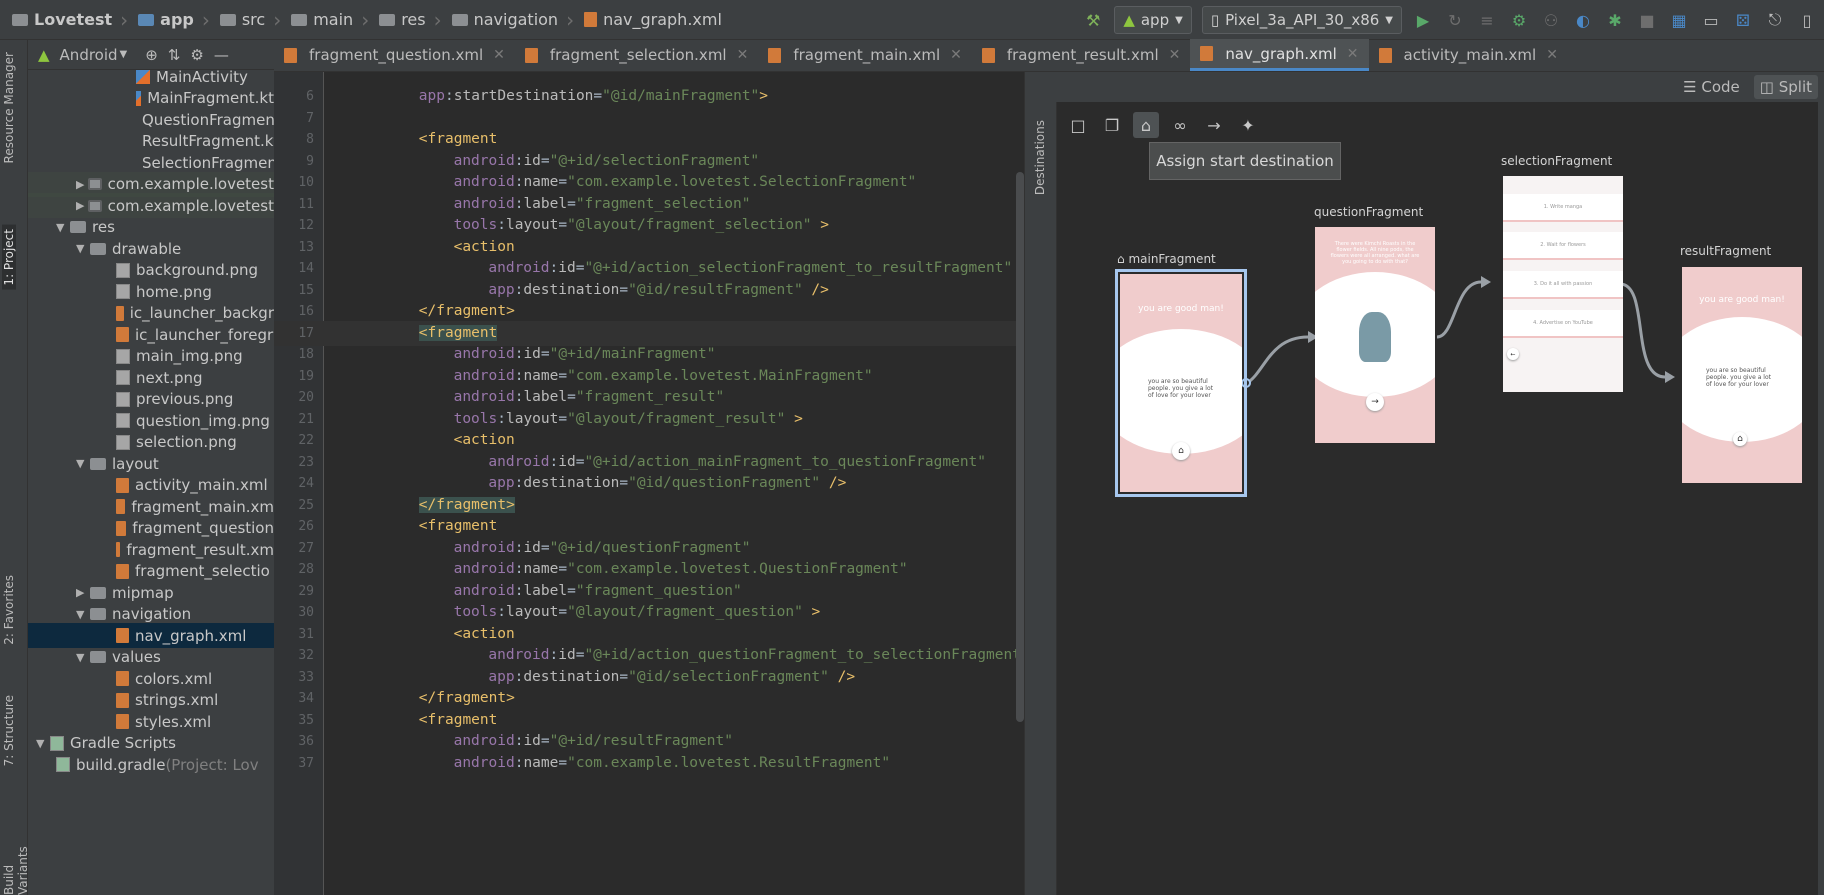  I want to click on tree-item: build.gradle (Project: Lov, so click(151, 764).